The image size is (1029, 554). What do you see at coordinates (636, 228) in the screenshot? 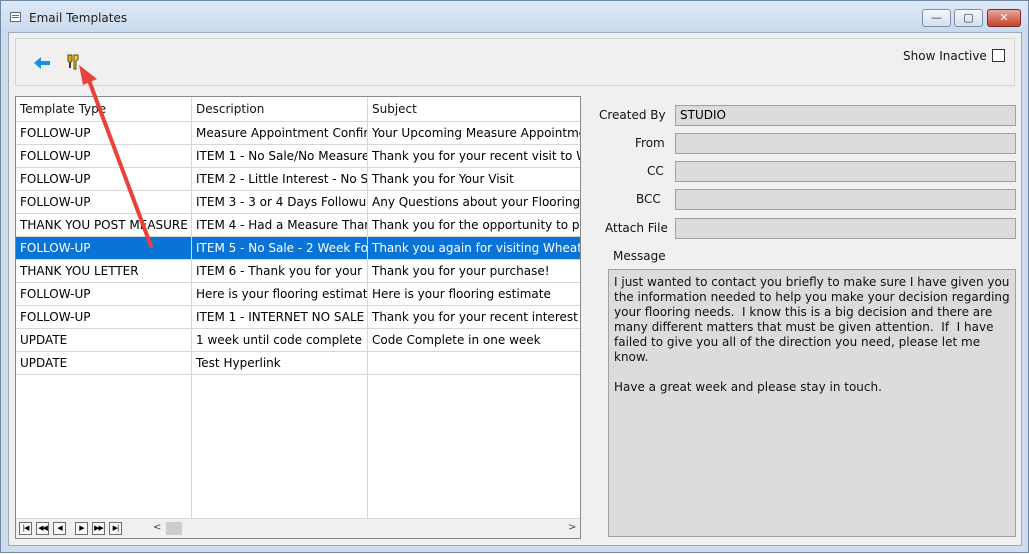
I see `attach-file-label: Attach File` at bounding box center [636, 228].